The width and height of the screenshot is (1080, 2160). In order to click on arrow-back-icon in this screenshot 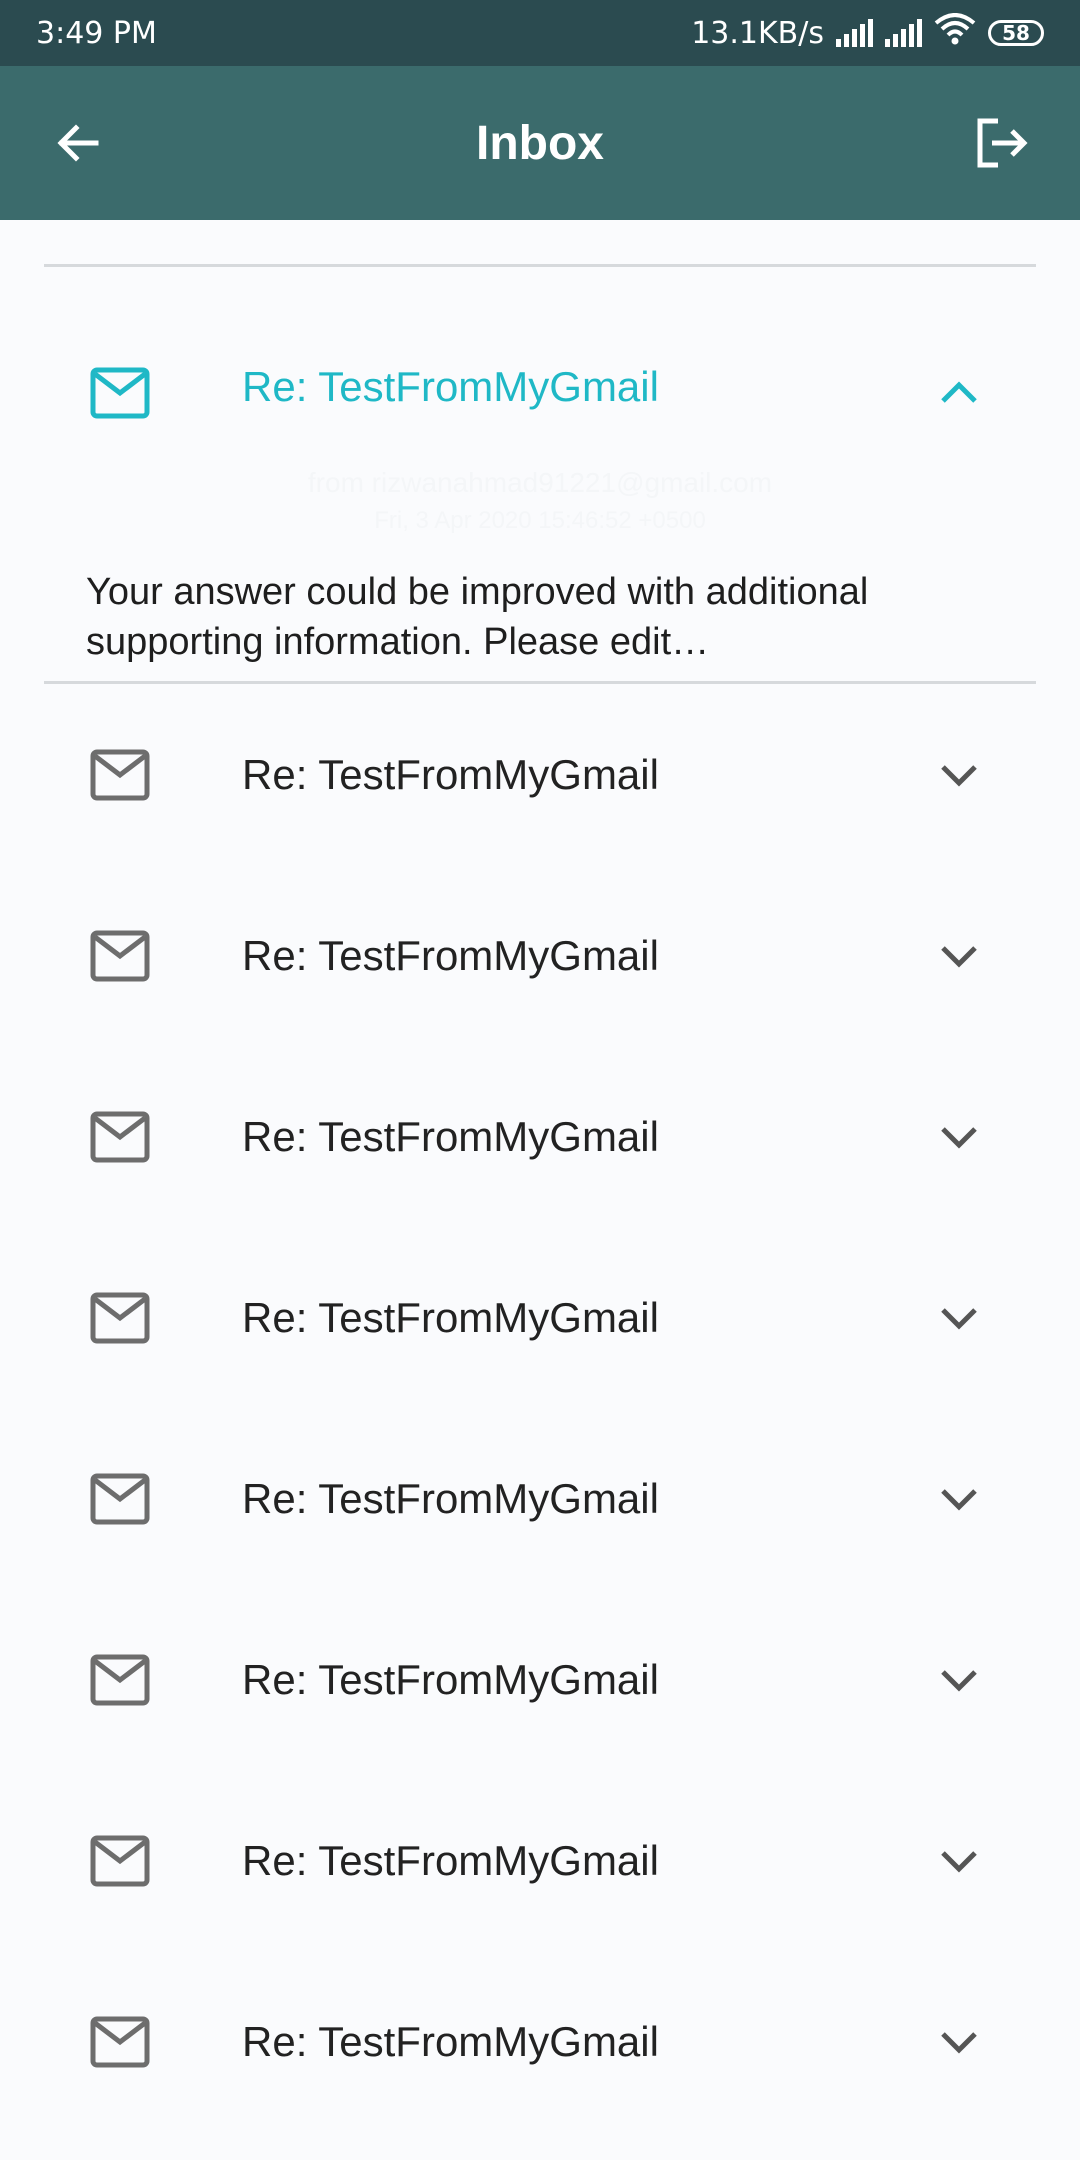, I will do `click(78, 143)`.